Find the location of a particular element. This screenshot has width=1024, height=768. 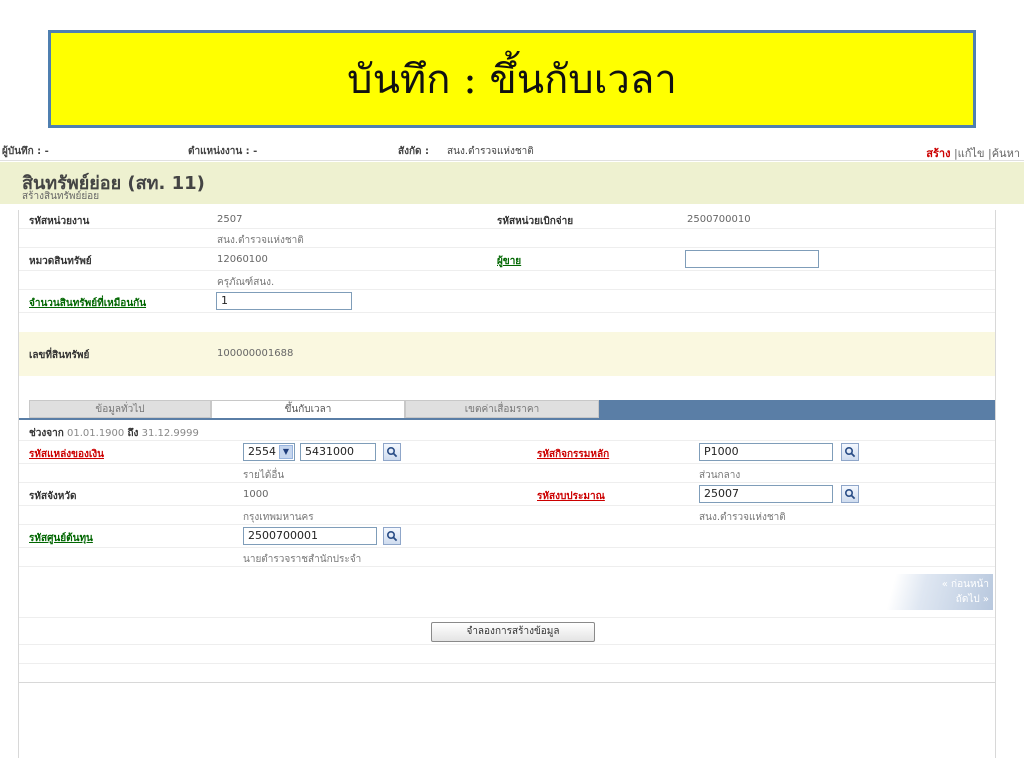

fund-year-select: 2554 ▼ is located at coordinates (269, 452).